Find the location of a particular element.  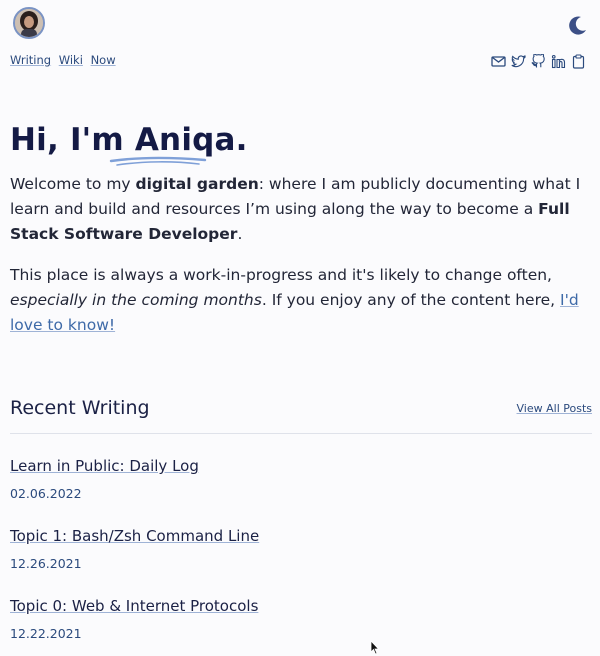

linkedin-icon is located at coordinates (558, 61).